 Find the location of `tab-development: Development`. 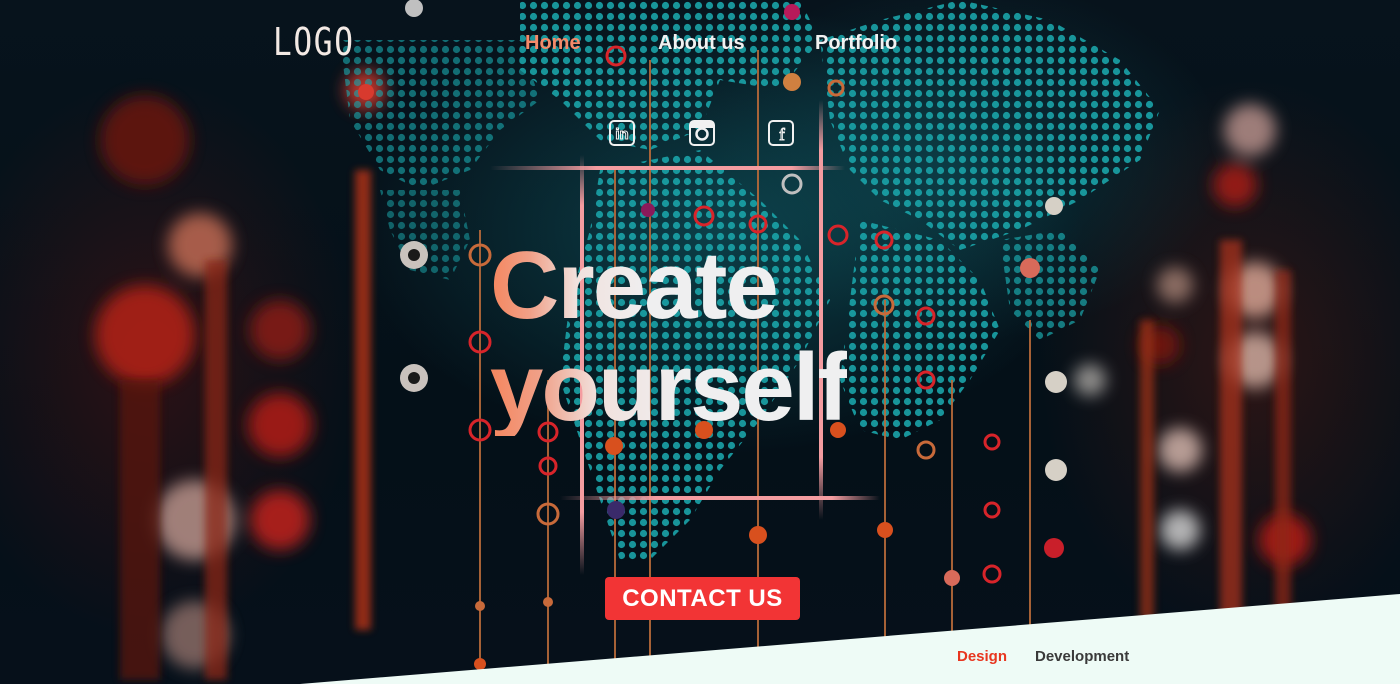

tab-development: Development is located at coordinates (1082, 656).